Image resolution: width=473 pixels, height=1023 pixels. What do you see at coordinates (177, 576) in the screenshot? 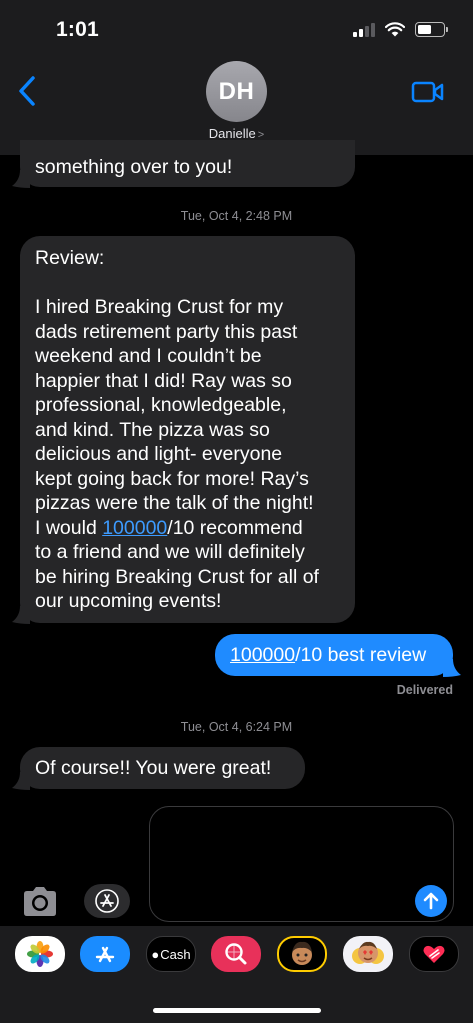
I see `review-line: be hiring Breaking Crust for all of` at bounding box center [177, 576].